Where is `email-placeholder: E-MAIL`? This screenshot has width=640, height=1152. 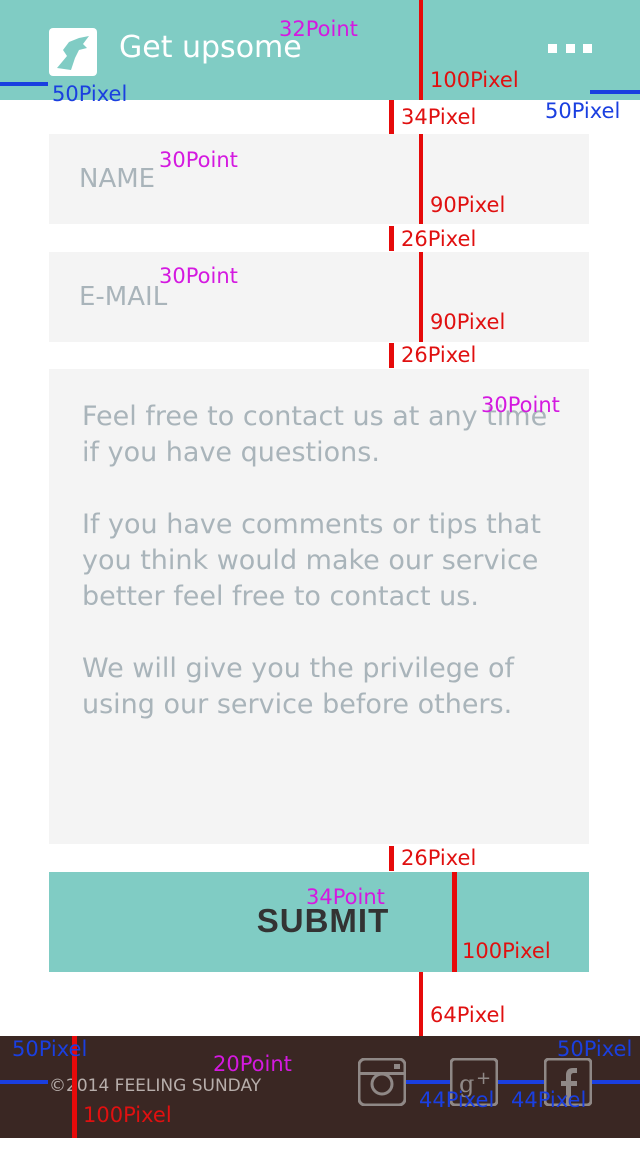
email-placeholder: E-MAIL is located at coordinates (123, 297).